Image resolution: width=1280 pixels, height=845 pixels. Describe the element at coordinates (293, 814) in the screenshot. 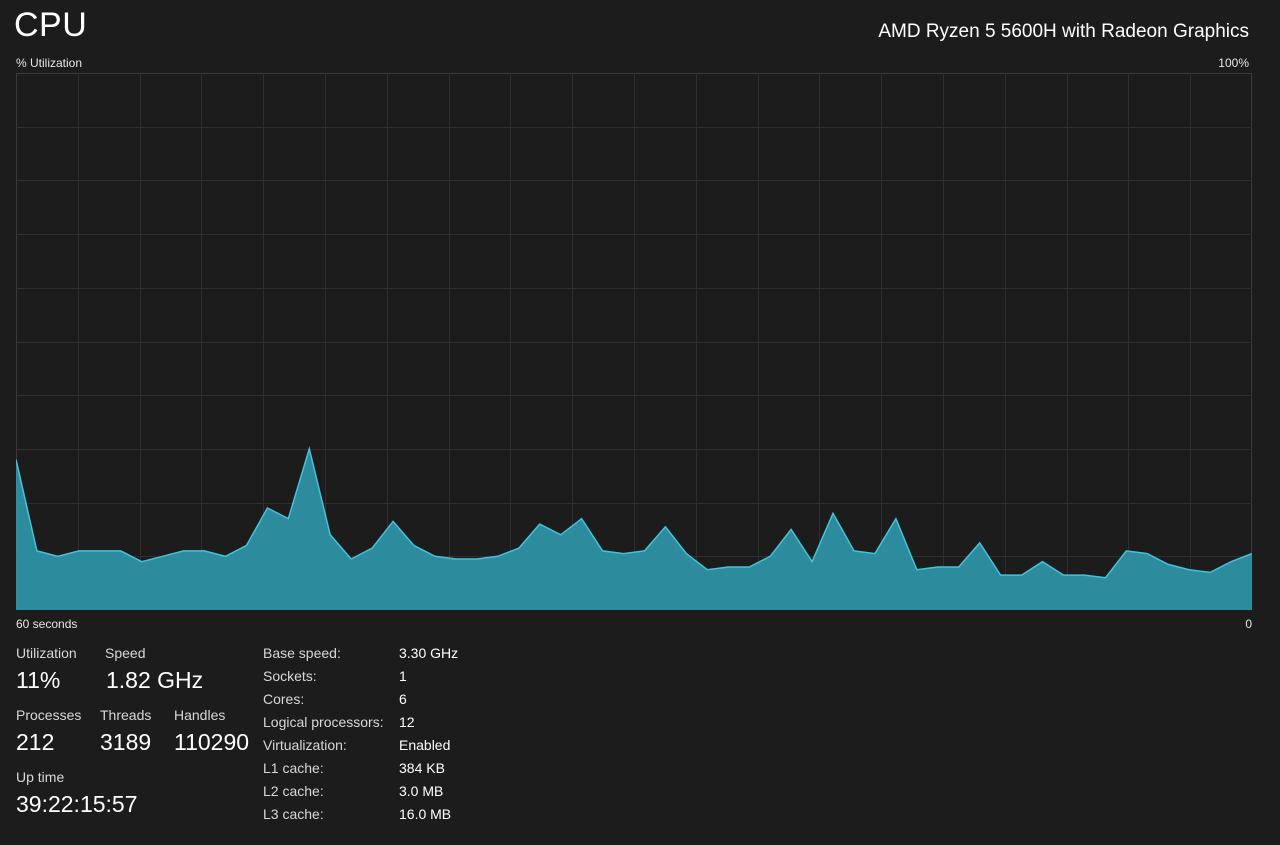

I see `spec-label: L3 cache:` at that location.